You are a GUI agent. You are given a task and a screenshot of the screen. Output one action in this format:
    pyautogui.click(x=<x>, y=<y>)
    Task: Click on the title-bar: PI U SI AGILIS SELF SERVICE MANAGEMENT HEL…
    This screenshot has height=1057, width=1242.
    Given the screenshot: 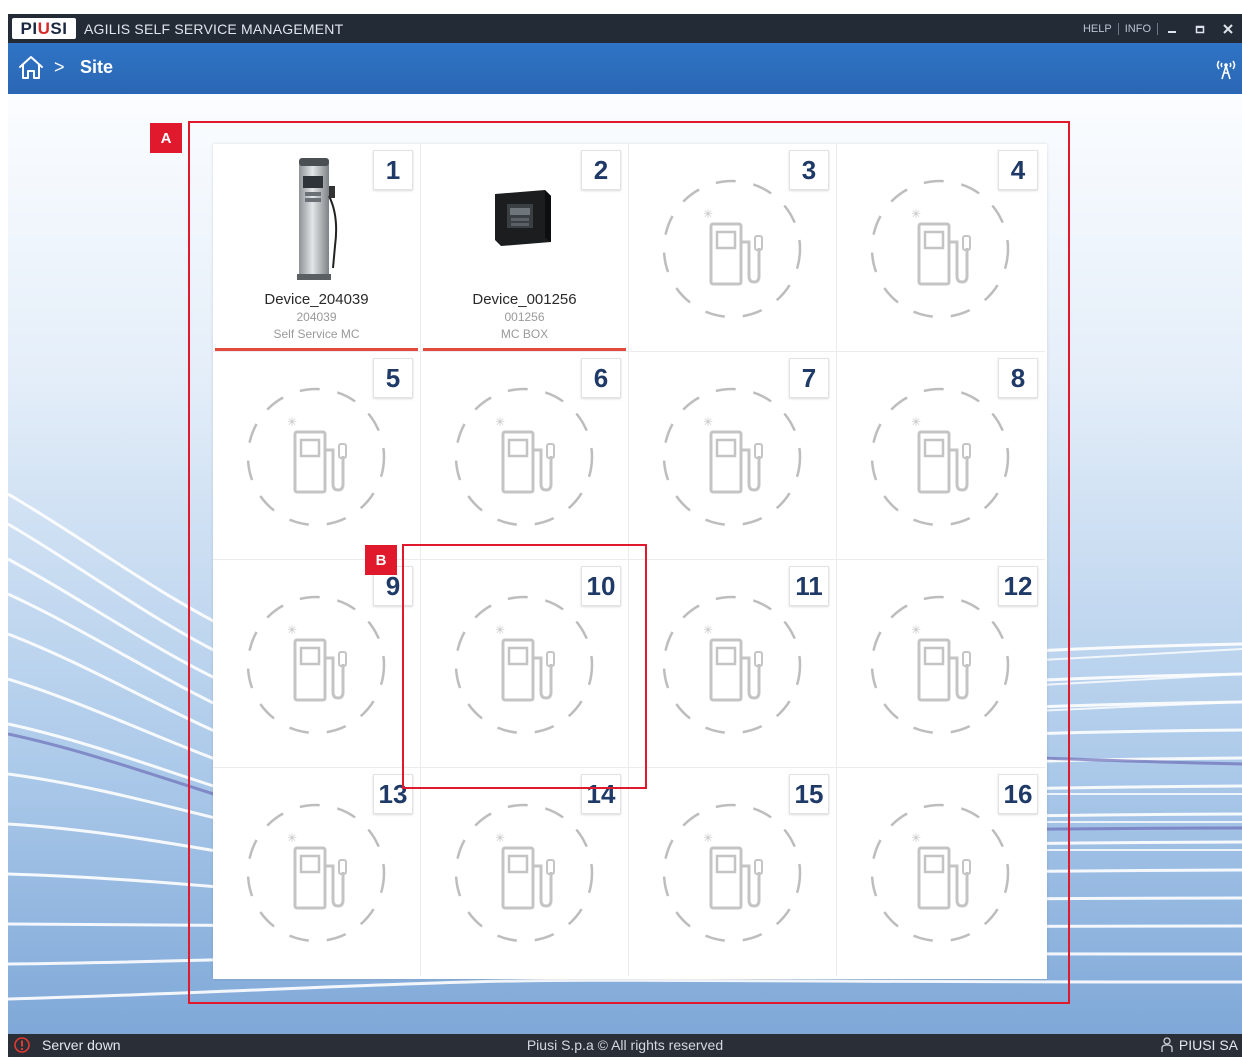 What is the action you would take?
    pyautogui.click(x=625, y=28)
    